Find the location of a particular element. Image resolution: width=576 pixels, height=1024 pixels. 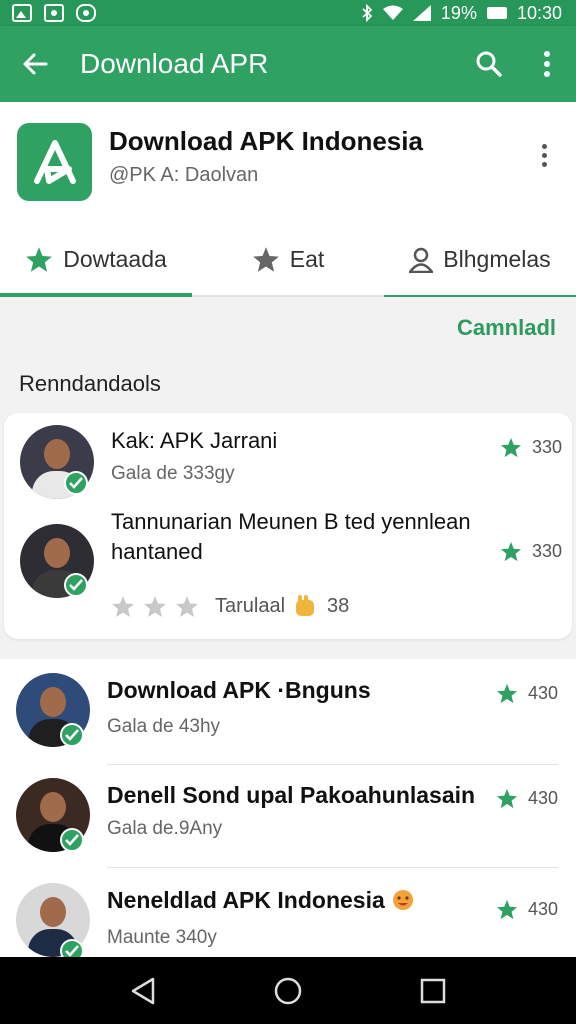

signal-icon is located at coordinates (421, 13).